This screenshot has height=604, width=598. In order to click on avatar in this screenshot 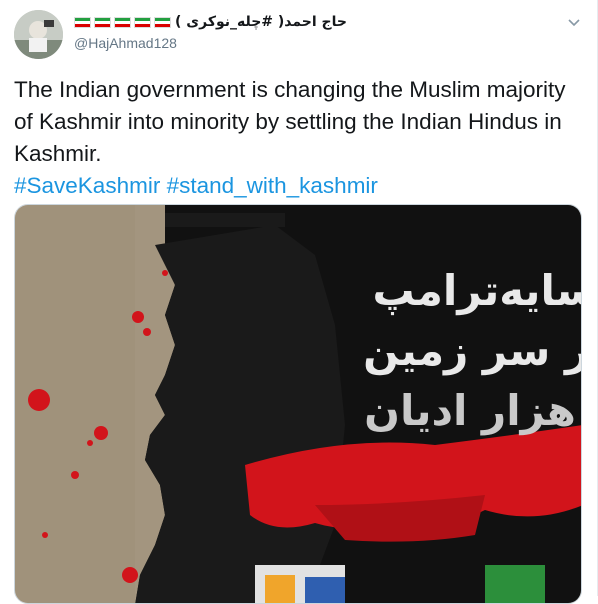, I will do `click(38, 34)`.